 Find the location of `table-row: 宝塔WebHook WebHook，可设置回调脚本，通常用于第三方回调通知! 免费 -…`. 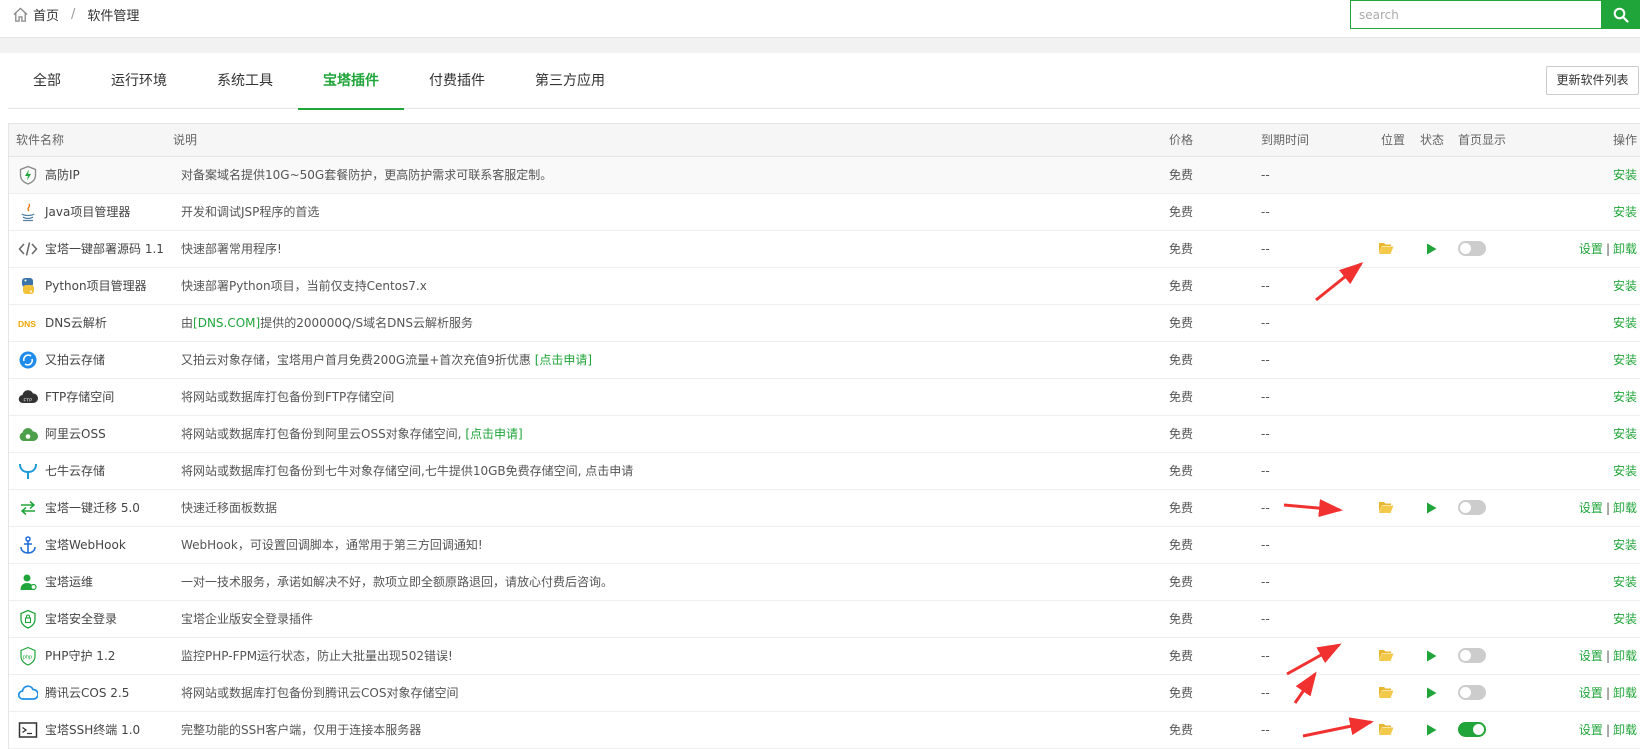

table-row: 宝塔WebHook WebHook，可设置回调脚本，通常用于第三方回调通知! 免费 -… is located at coordinates (824, 545).